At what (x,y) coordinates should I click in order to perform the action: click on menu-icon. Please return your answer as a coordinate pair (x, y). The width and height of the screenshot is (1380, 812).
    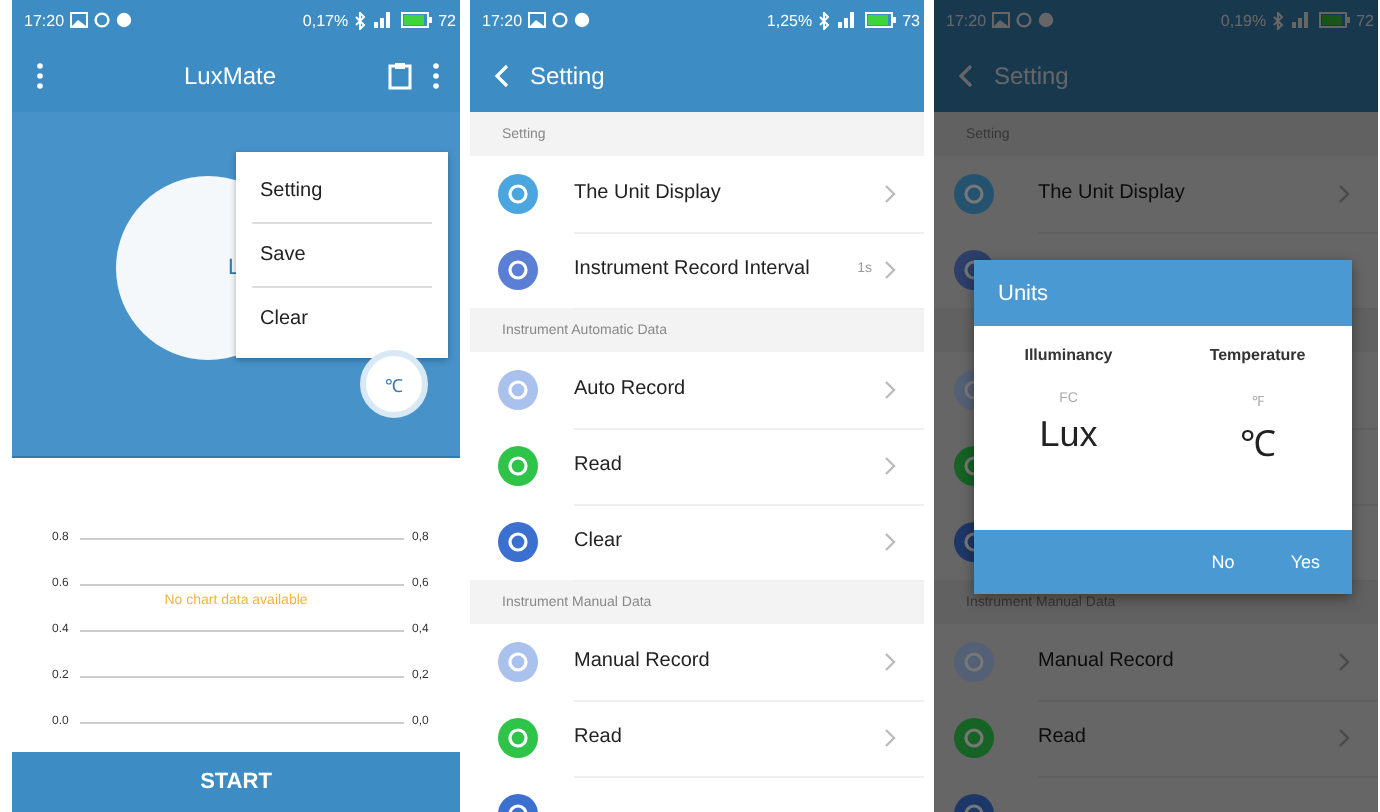
    Looking at the image, I should click on (40, 76).